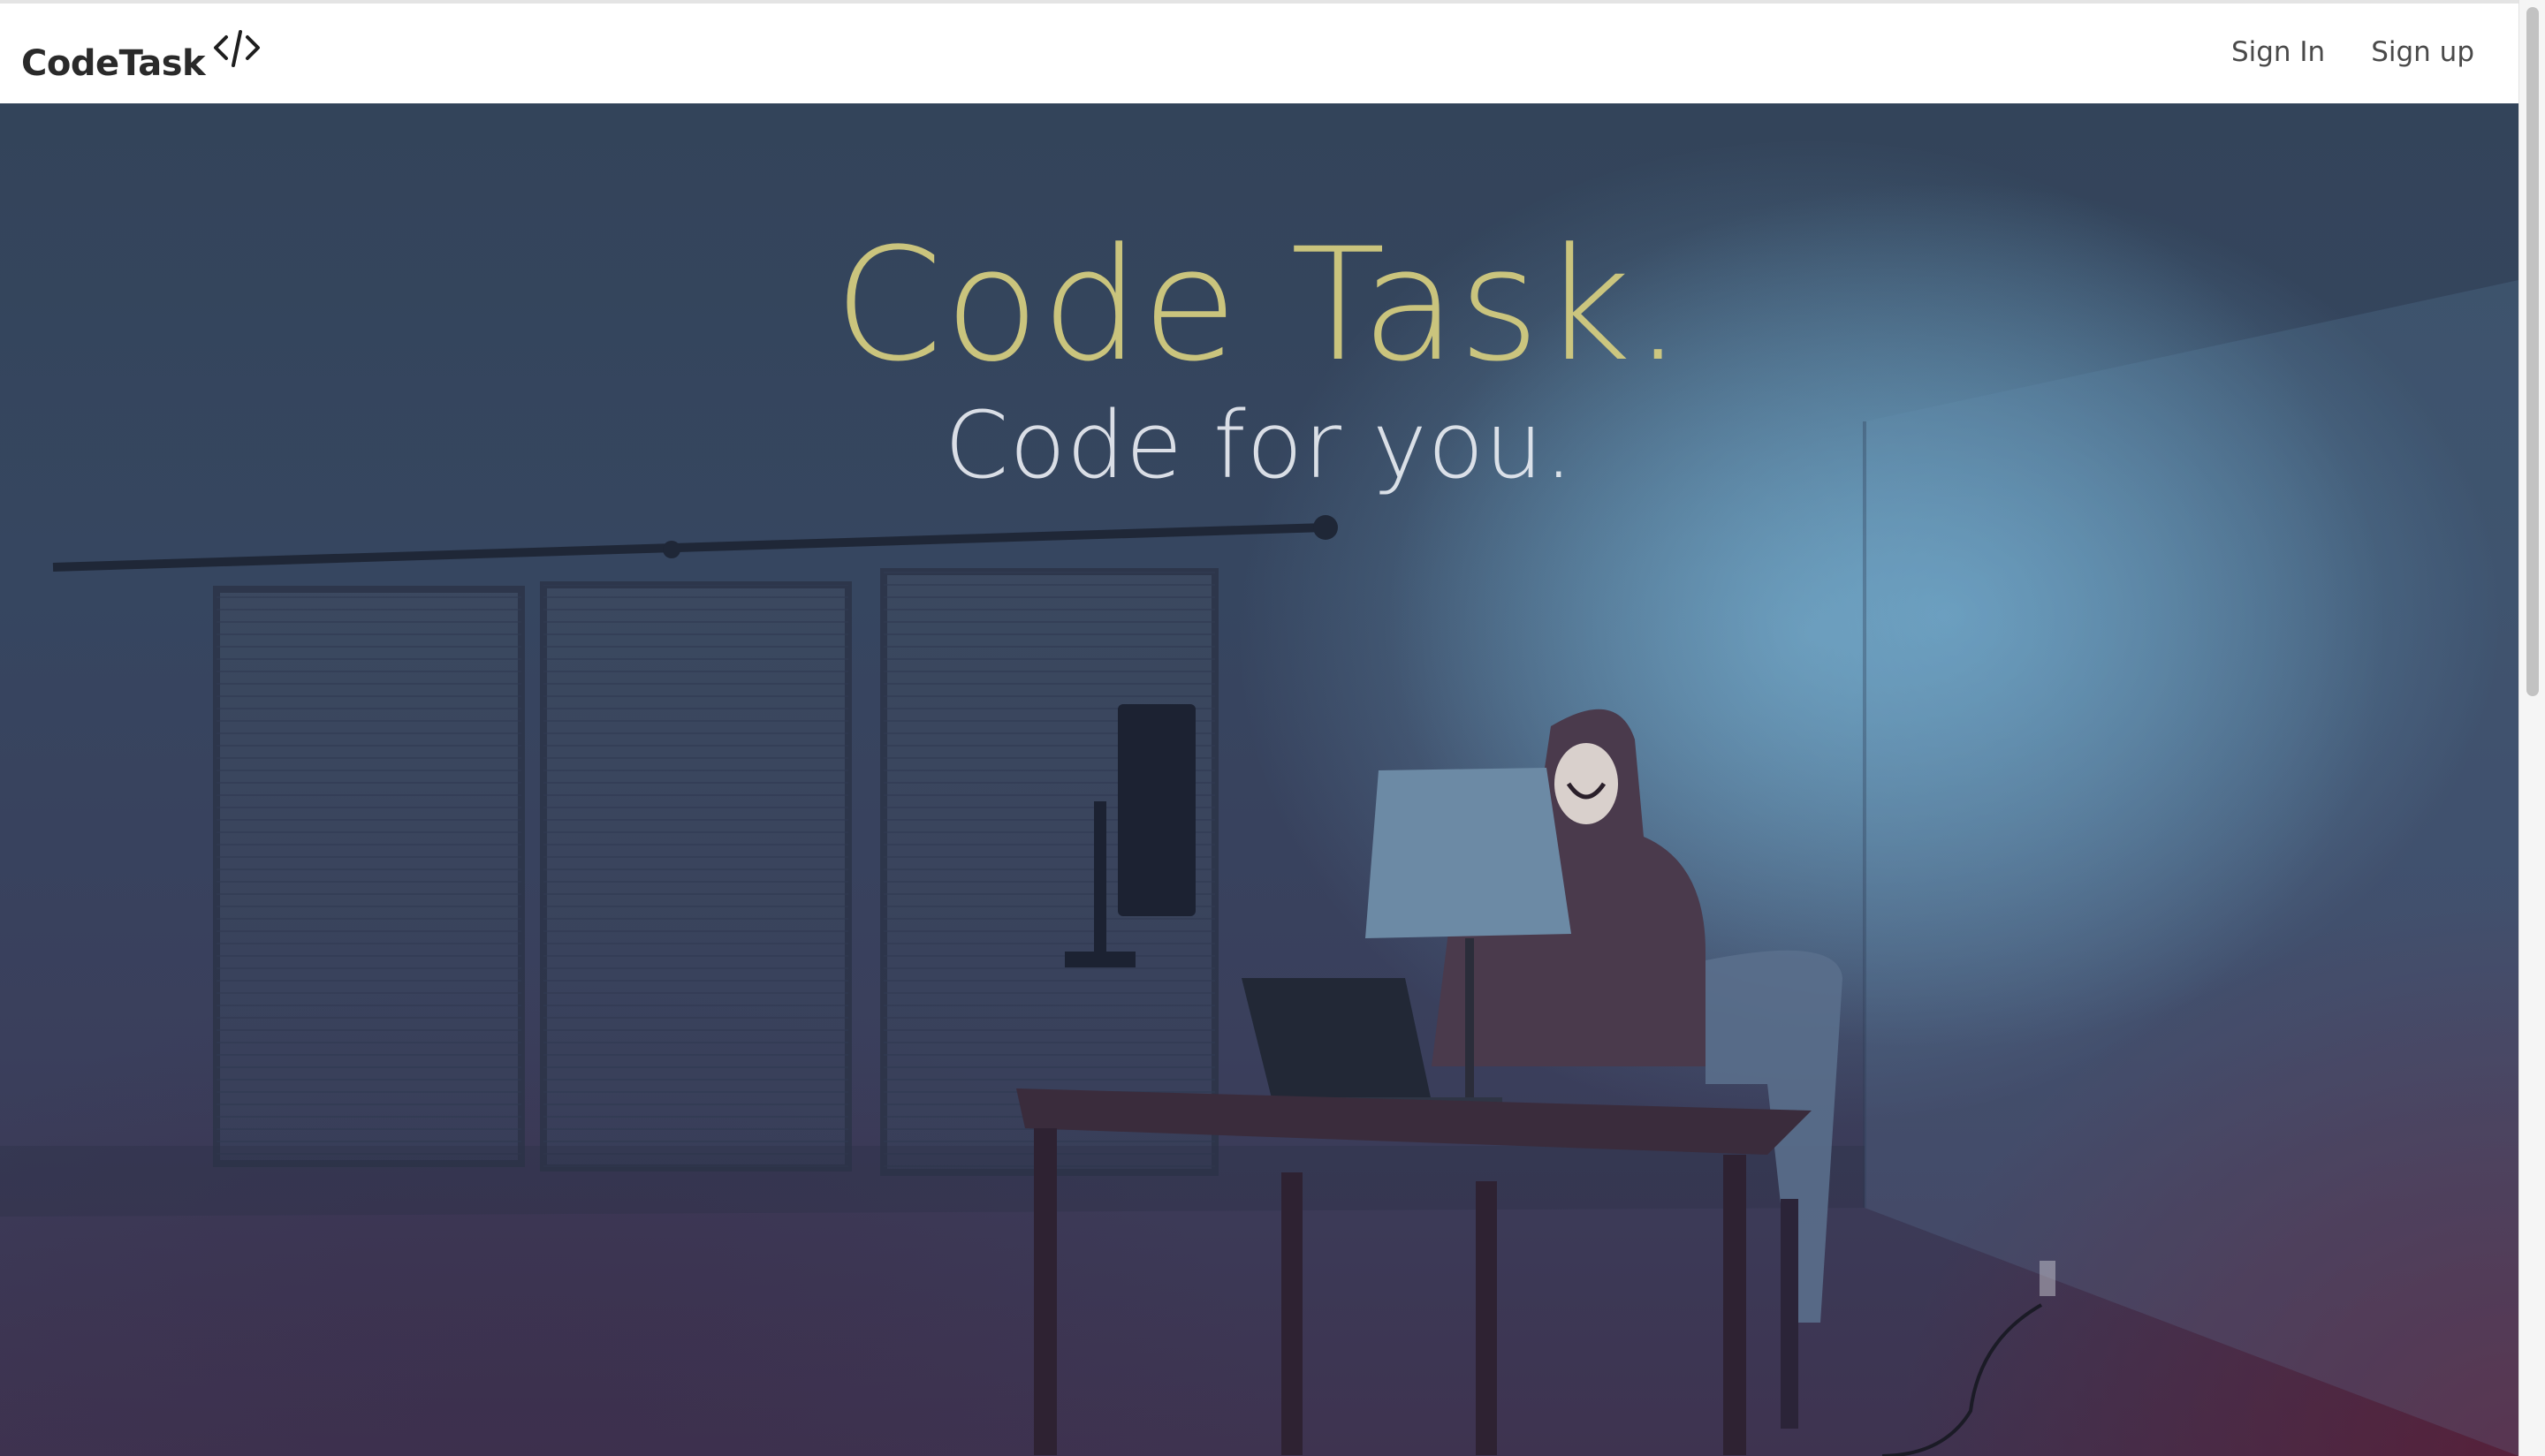  I want to click on nav-links: Sign In Sign up, so click(2352, 52).